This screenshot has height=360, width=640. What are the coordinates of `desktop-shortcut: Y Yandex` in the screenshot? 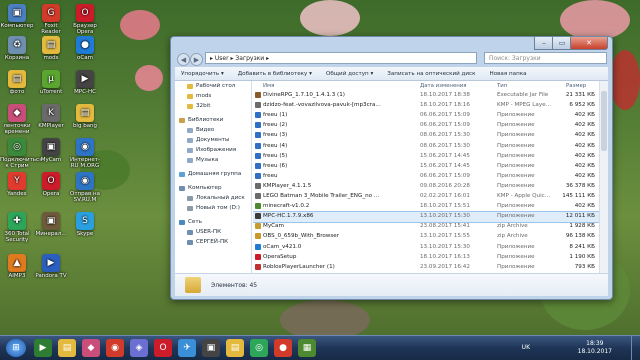 It's located at (17, 184).